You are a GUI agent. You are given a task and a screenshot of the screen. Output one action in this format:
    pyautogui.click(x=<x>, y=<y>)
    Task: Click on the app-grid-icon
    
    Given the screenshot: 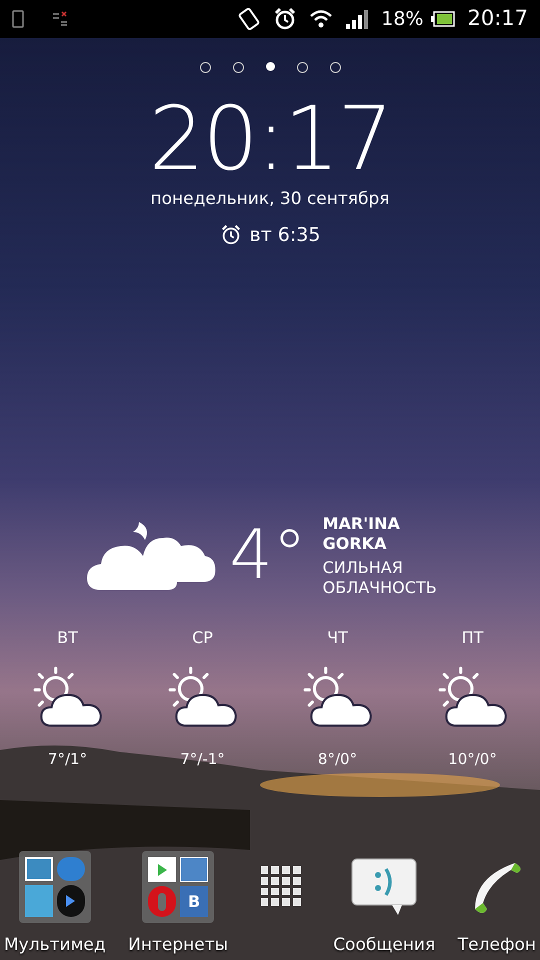 What is the action you would take?
    pyautogui.click(x=280, y=886)
    